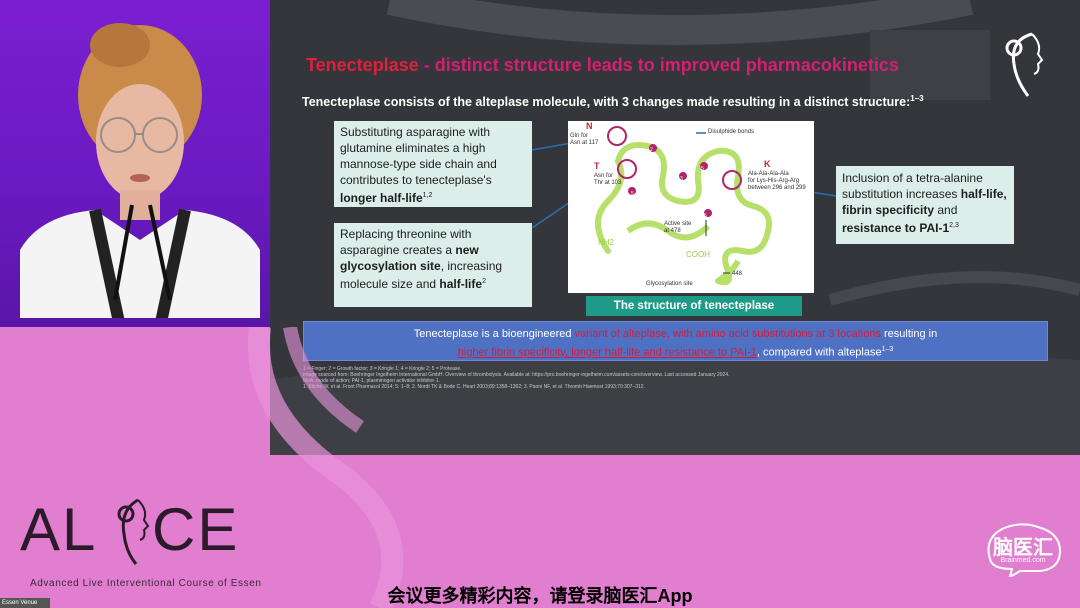 Image resolution: width=1080 pixels, height=608 pixels. What do you see at coordinates (584, 139) in the screenshot?
I see `label-n-detail: Gln for Asn at 117` at bounding box center [584, 139].